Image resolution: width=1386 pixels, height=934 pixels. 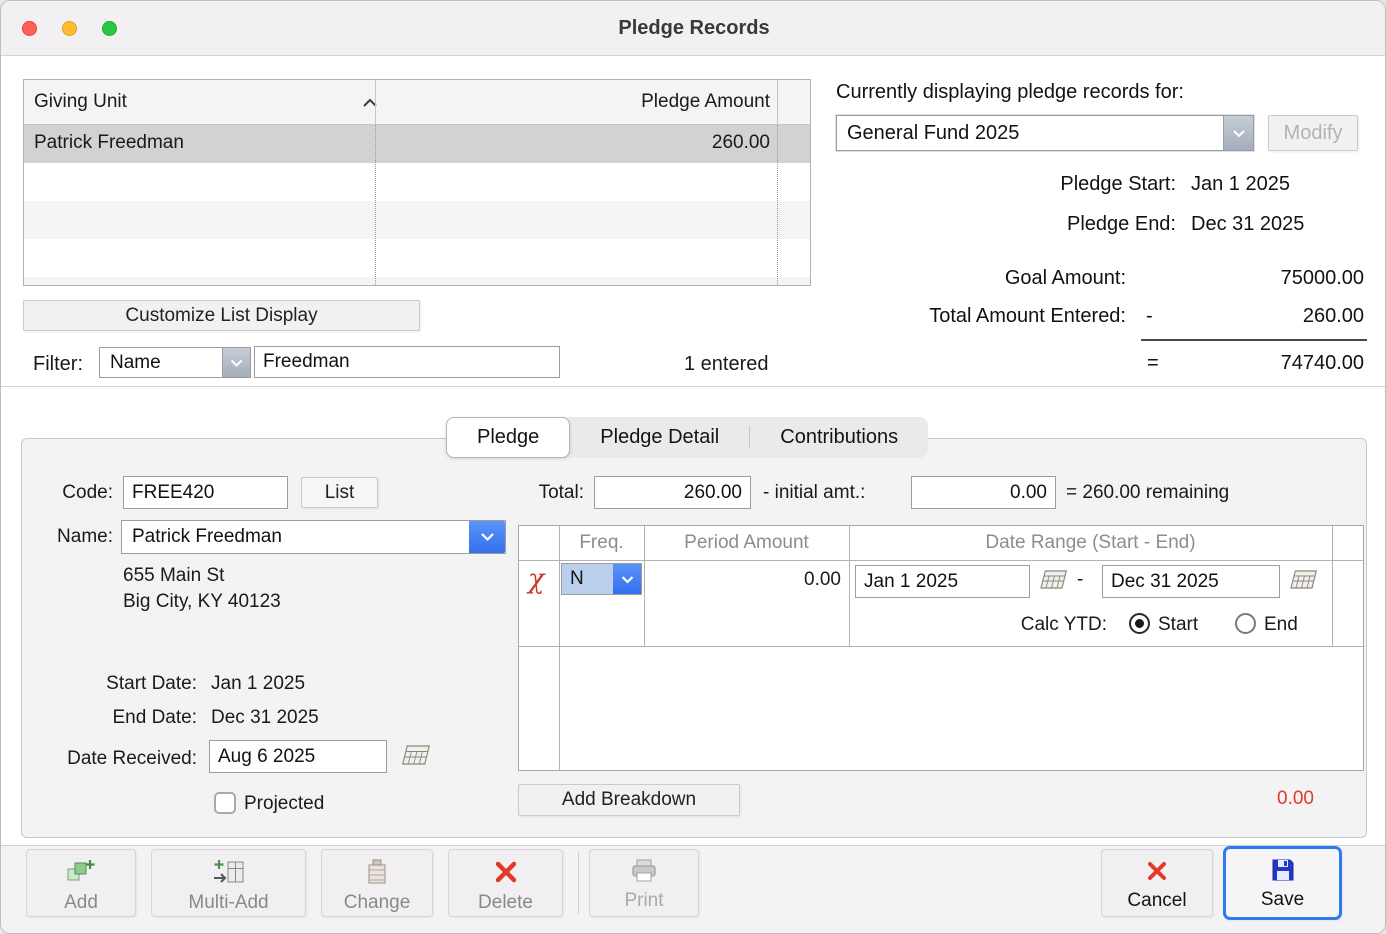 I want to click on freq-value: N, so click(x=587, y=579).